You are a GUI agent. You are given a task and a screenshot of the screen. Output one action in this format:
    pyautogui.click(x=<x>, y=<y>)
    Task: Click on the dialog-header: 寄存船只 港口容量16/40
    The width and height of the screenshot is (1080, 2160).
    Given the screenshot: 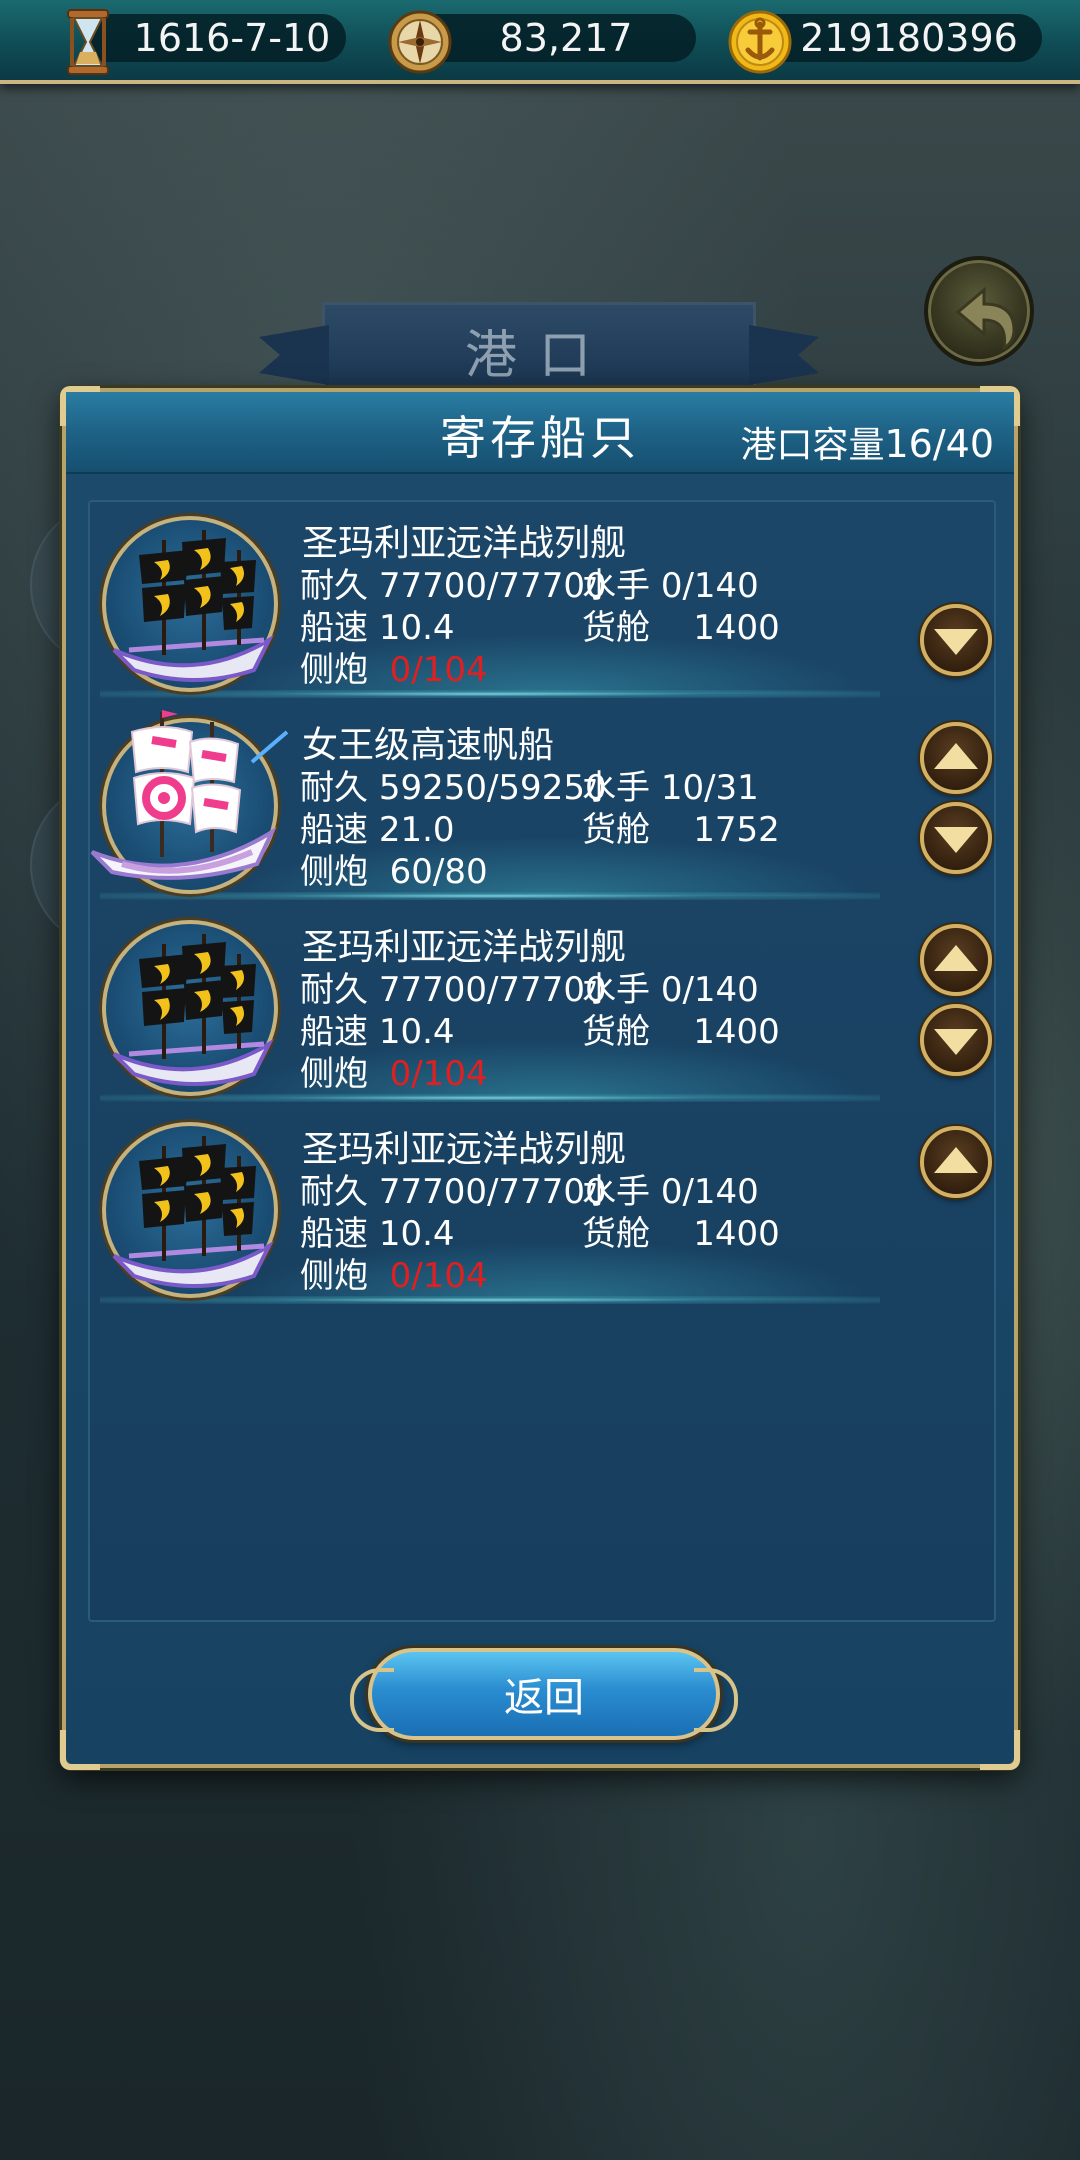 What is the action you would take?
    pyautogui.click(x=540, y=433)
    